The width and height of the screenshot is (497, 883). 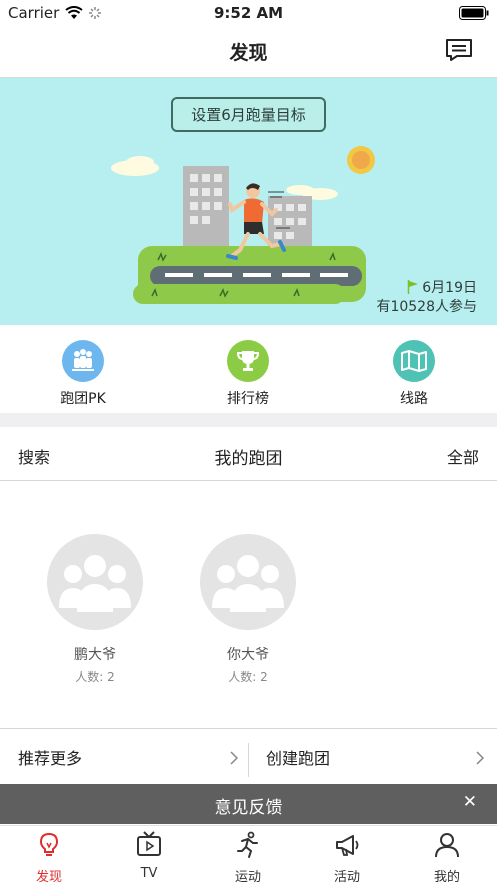 I want to click on map-icon, so click(x=414, y=361).